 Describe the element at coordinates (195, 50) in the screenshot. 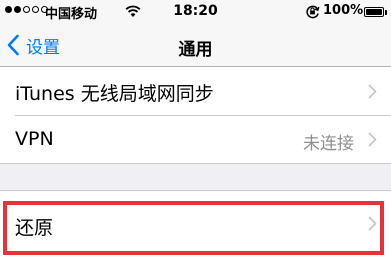

I see `page-title: 通用` at that location.